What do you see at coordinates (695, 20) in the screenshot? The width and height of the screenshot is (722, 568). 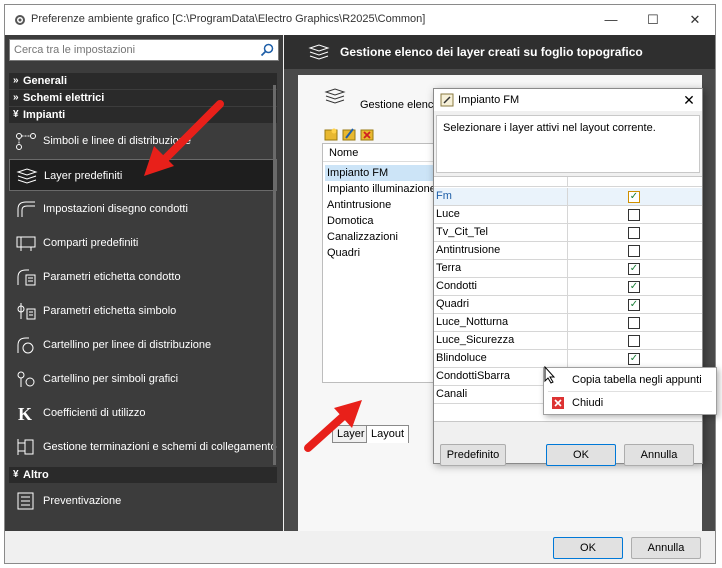 I see `close-window-button: ✕` at bounding box center [695, 20].